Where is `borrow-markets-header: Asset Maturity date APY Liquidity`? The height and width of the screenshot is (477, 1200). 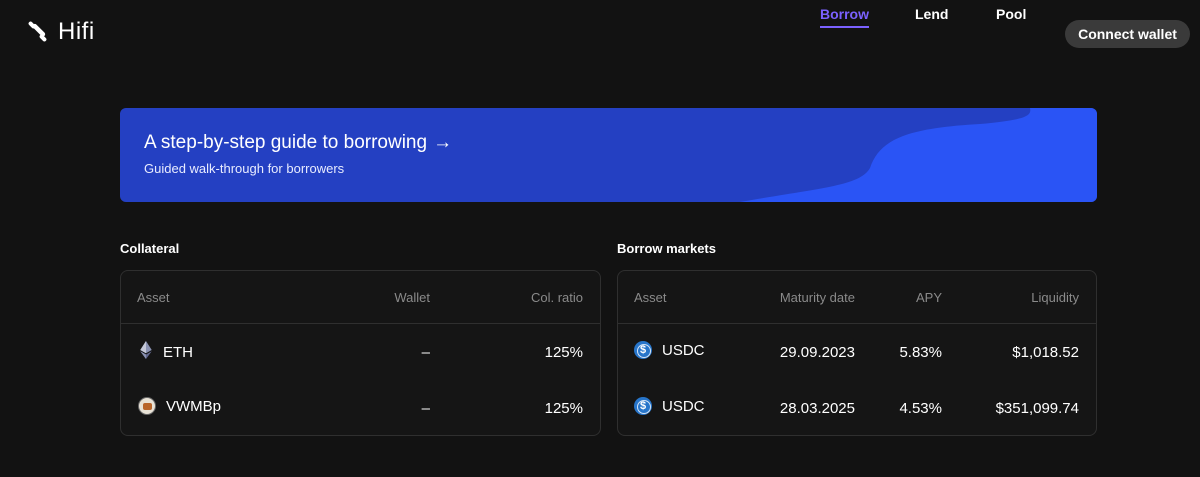
borrow-markets-header: Asset Maturity date APY Liquidity is located at coordinates (857, 297).